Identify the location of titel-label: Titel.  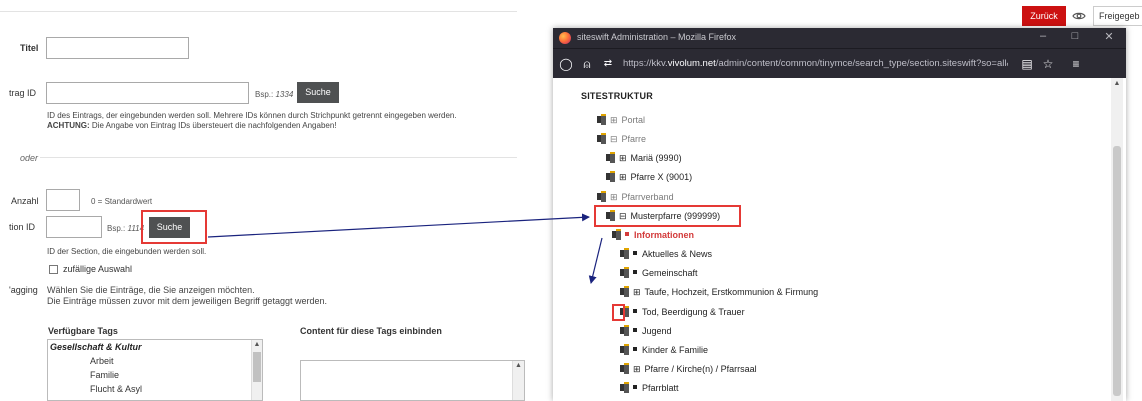
(29, 48).